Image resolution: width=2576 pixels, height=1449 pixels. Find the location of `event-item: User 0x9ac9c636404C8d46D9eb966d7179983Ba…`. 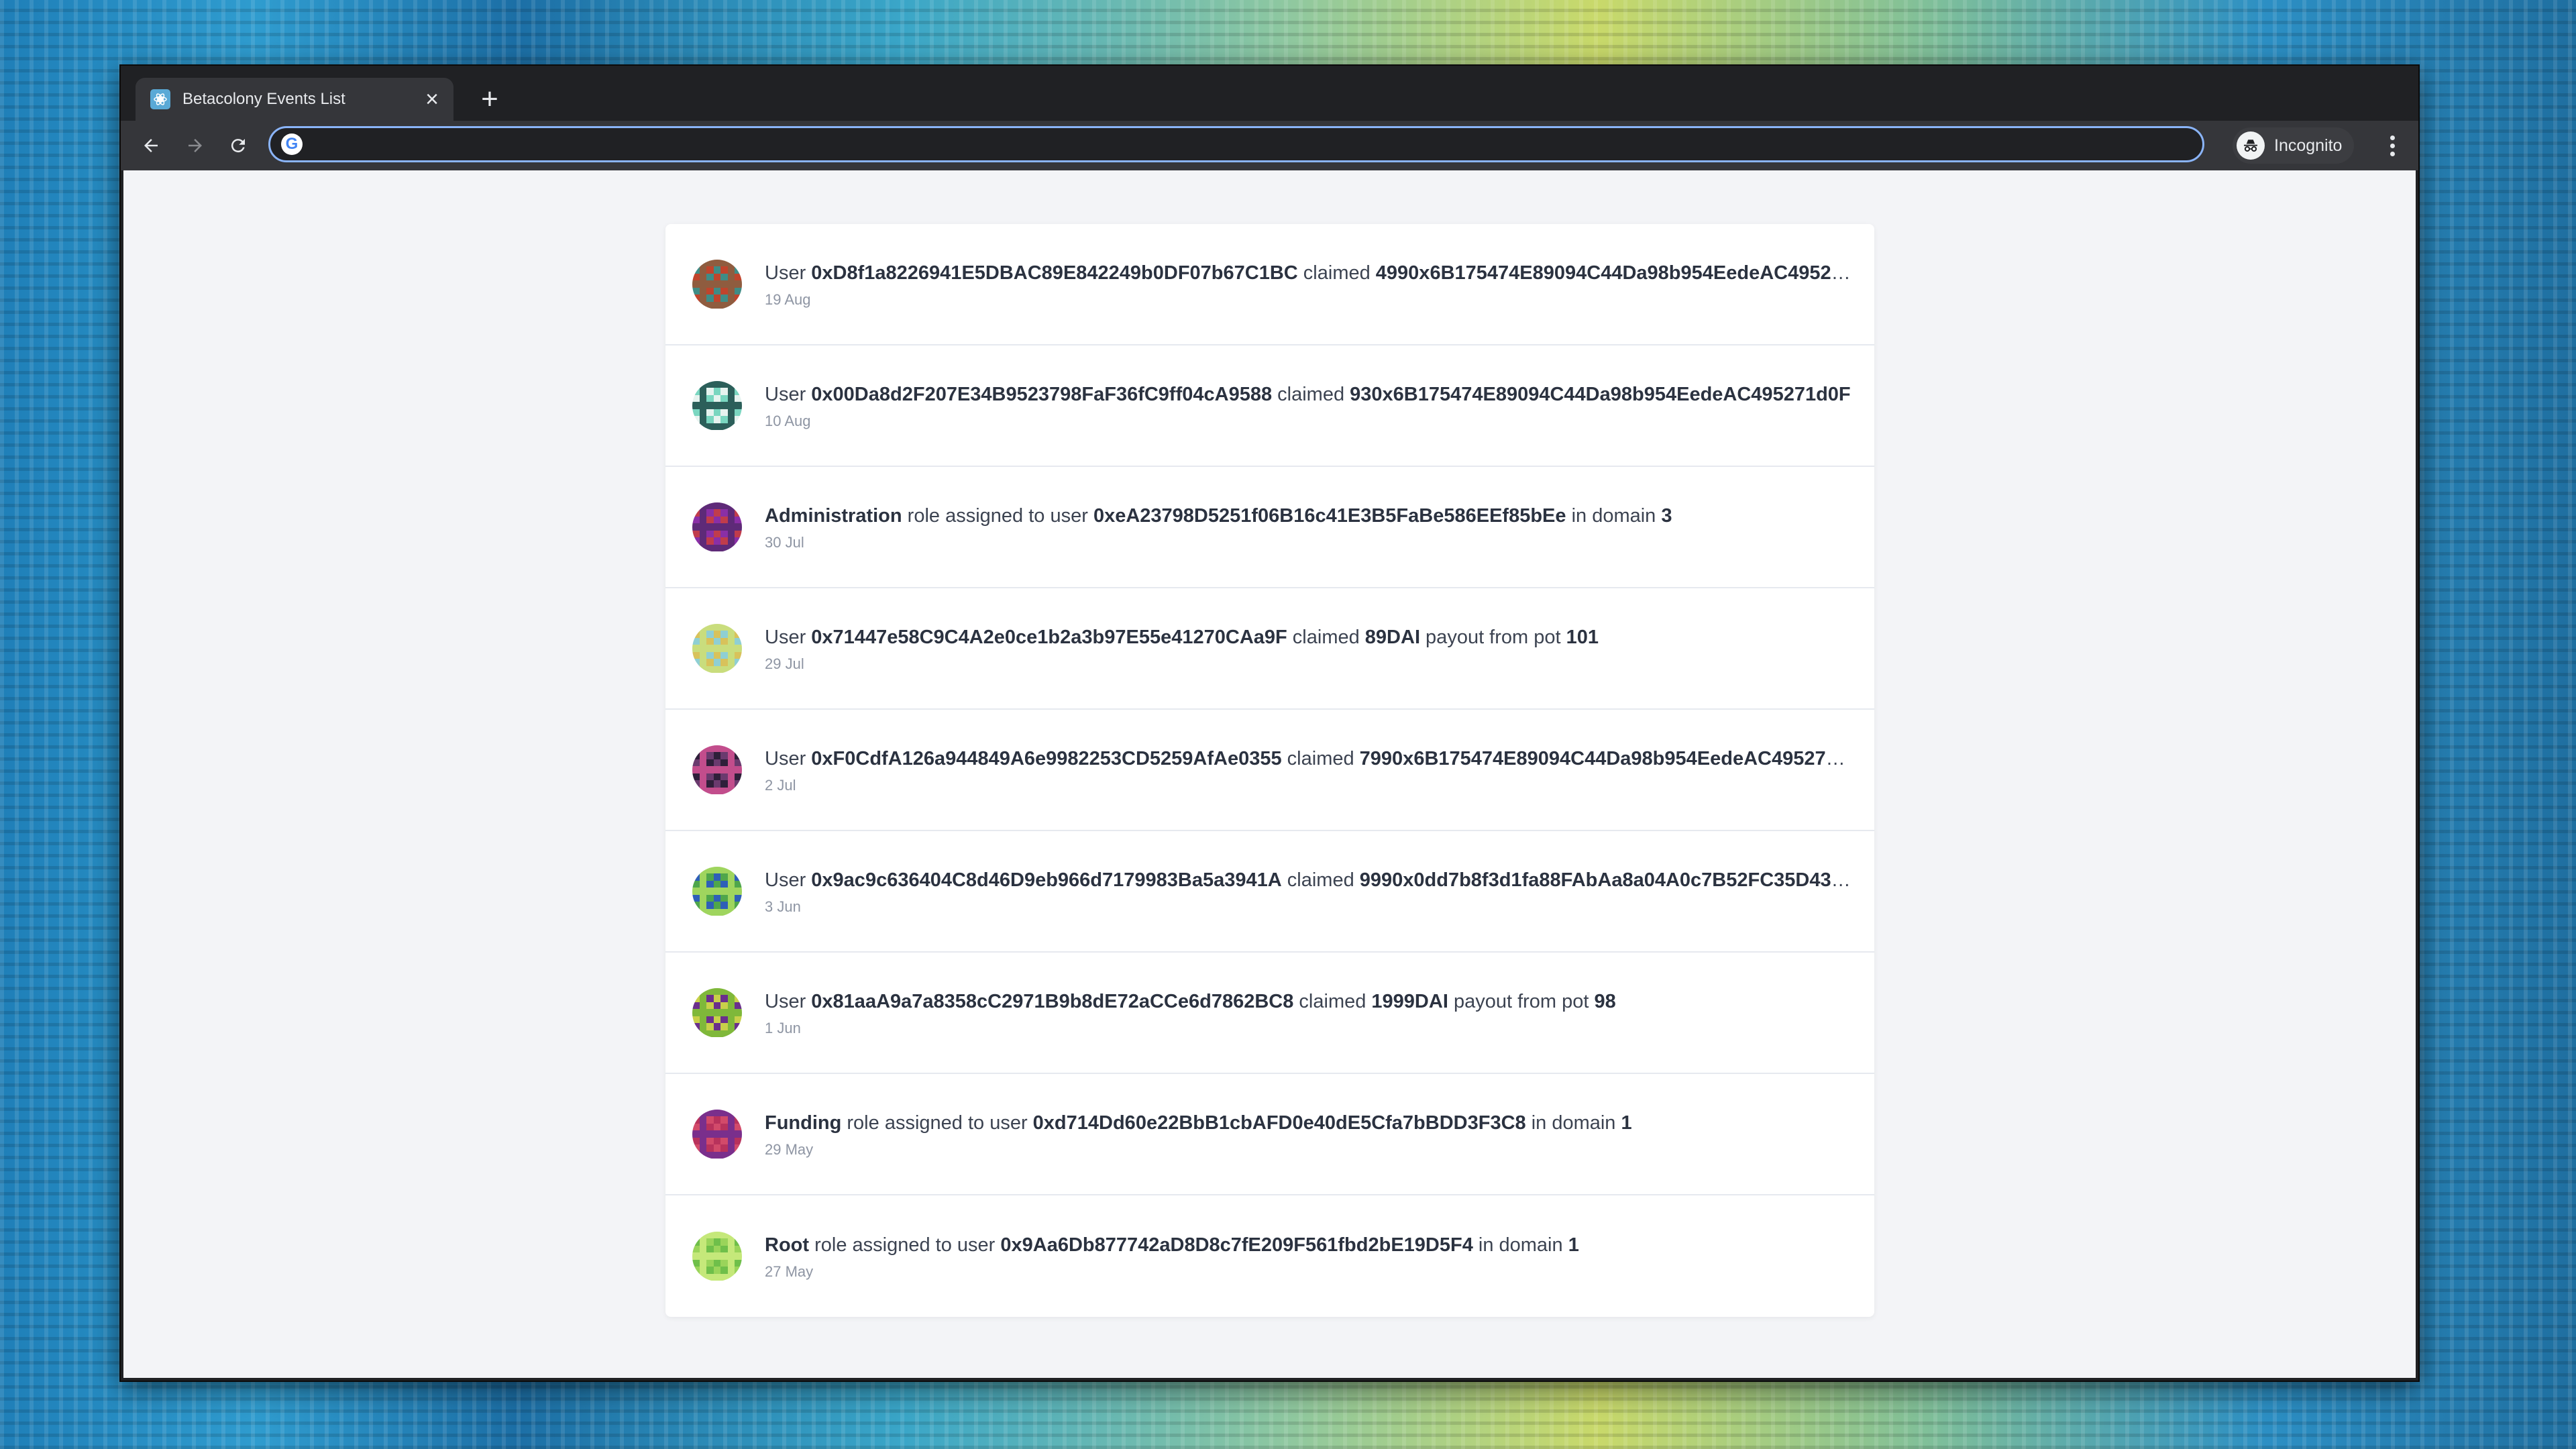

event-item: User 0x9ac9c636404C8d46D9eb966d7179983Ba… is located at coordinates (1269, 892).